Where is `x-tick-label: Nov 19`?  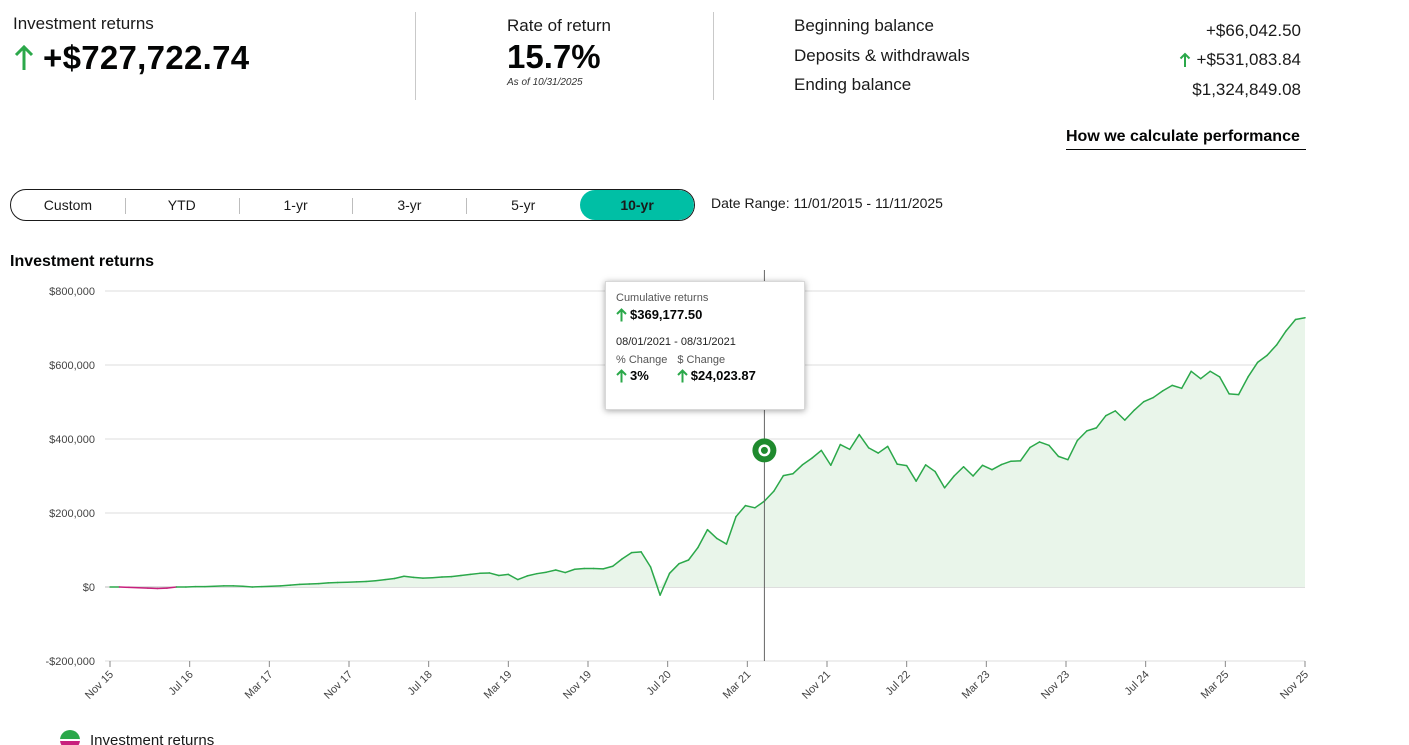
x-tick-label: Nov 19 is located at coordinates (577, 685).